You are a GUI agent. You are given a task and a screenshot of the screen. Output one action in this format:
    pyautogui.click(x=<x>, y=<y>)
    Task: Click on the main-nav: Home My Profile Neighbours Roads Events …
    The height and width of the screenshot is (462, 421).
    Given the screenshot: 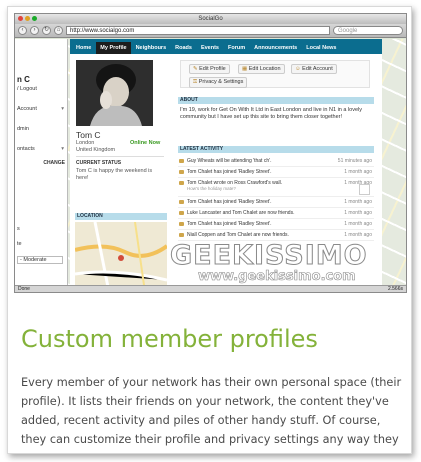 What is the action you would take?
    pyautogui.click(x=226, y=46)
    